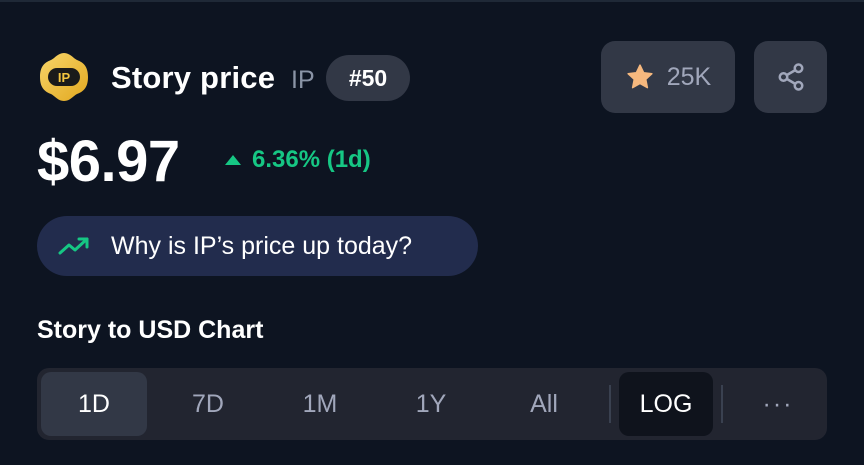  I want to click on logo-text: IP, so click(64, 77).